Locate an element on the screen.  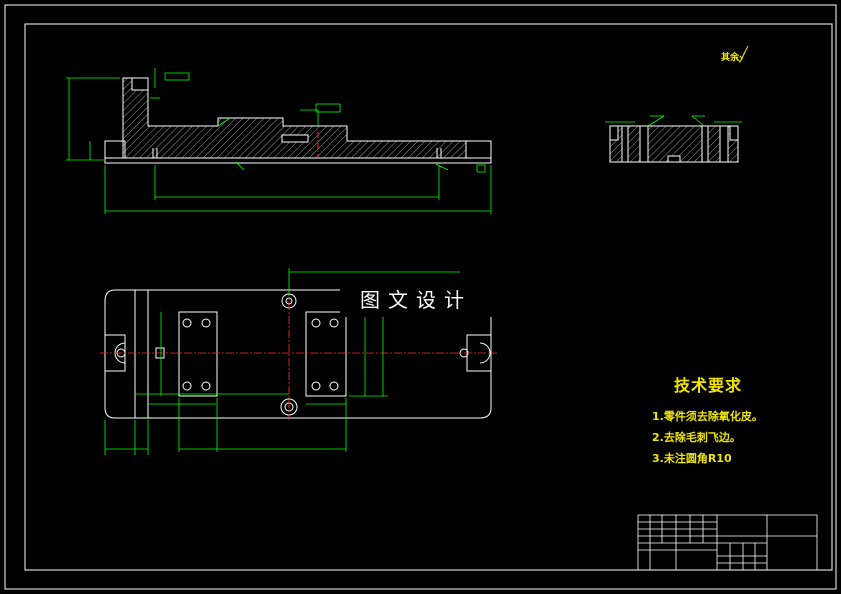
note-item: 2.去除毛刺飞边。 is located at coordinates (696, 437).